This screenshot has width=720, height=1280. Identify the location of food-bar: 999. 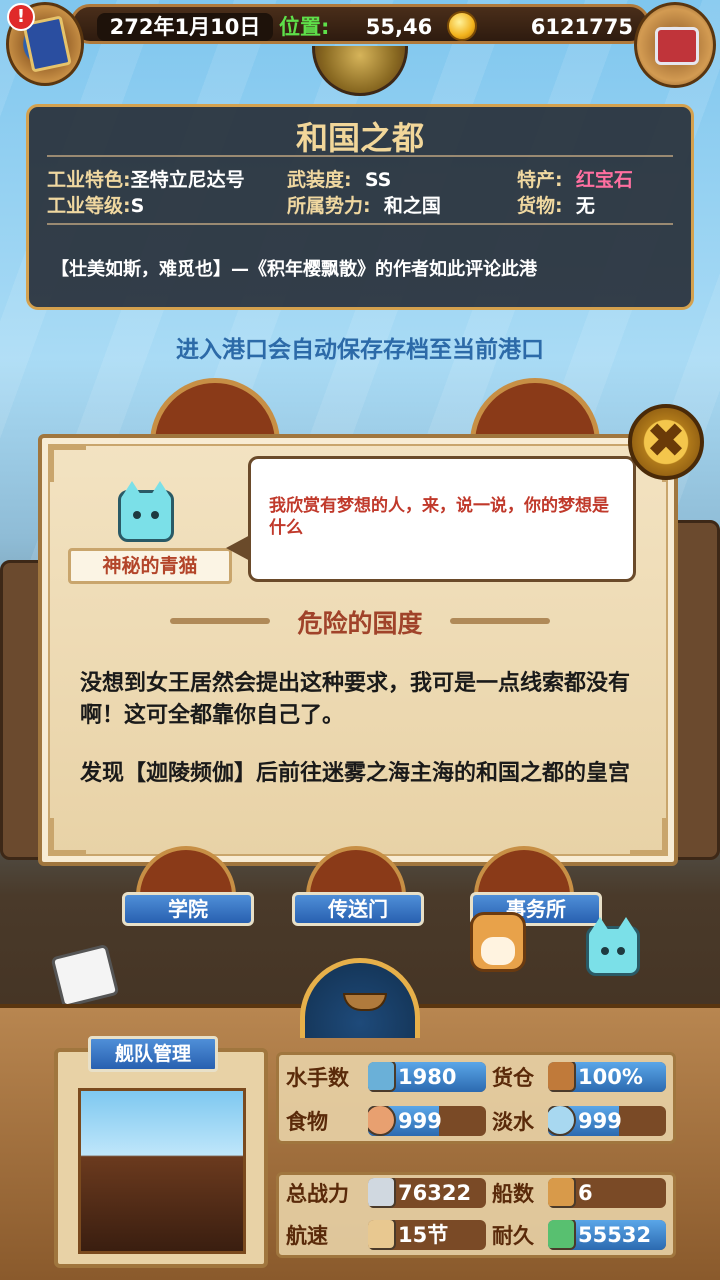
(427, 1121).